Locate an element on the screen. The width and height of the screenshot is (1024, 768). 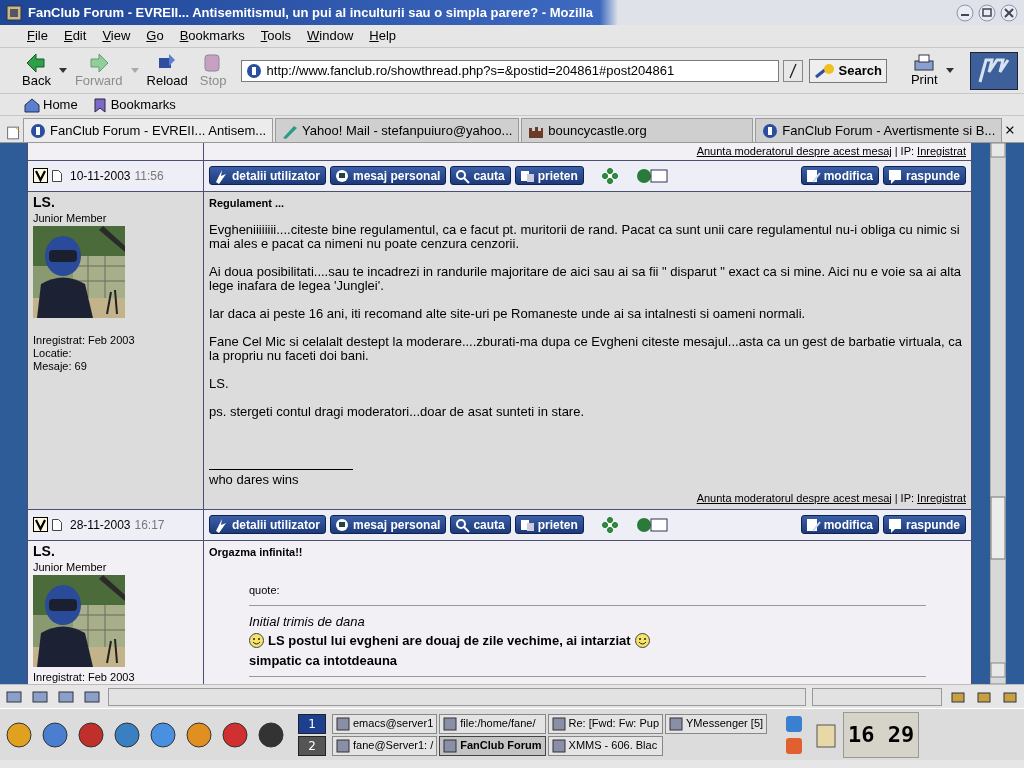
back-button: Back is located at coordinates (36, 70).